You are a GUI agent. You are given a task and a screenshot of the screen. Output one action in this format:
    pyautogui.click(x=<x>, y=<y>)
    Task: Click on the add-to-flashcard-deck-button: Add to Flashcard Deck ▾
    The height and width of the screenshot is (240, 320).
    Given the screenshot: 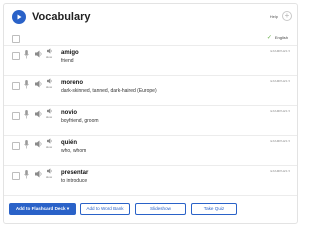 What is the action you would take?
    pyautogui.click(x=42, y=209)
    